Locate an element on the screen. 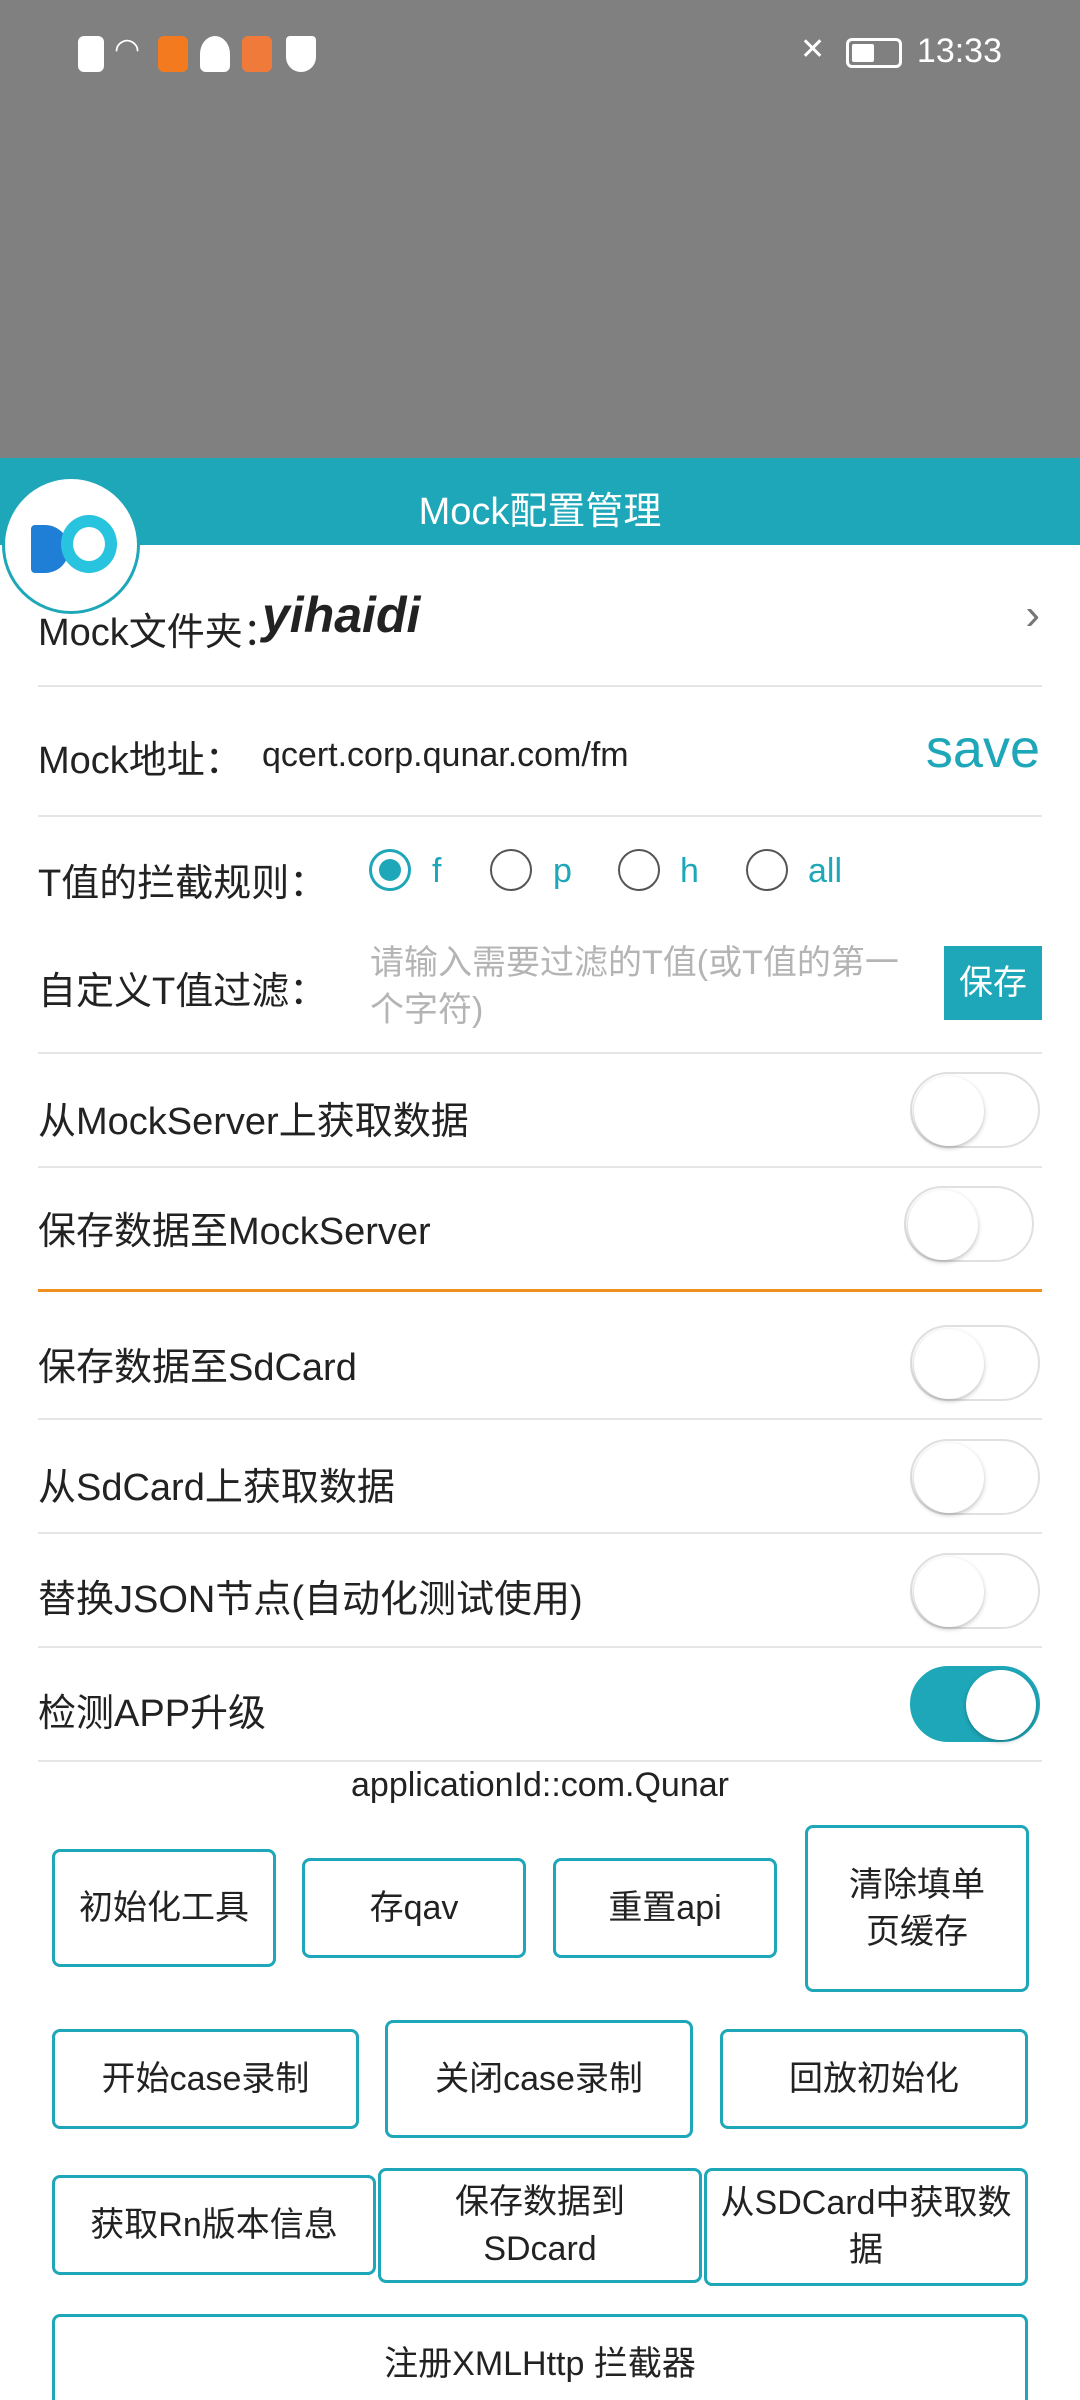 This screenshot has height=2400, width=1080. mock-folder-row: Mock文件夹： is located at coordinates (540, 616).